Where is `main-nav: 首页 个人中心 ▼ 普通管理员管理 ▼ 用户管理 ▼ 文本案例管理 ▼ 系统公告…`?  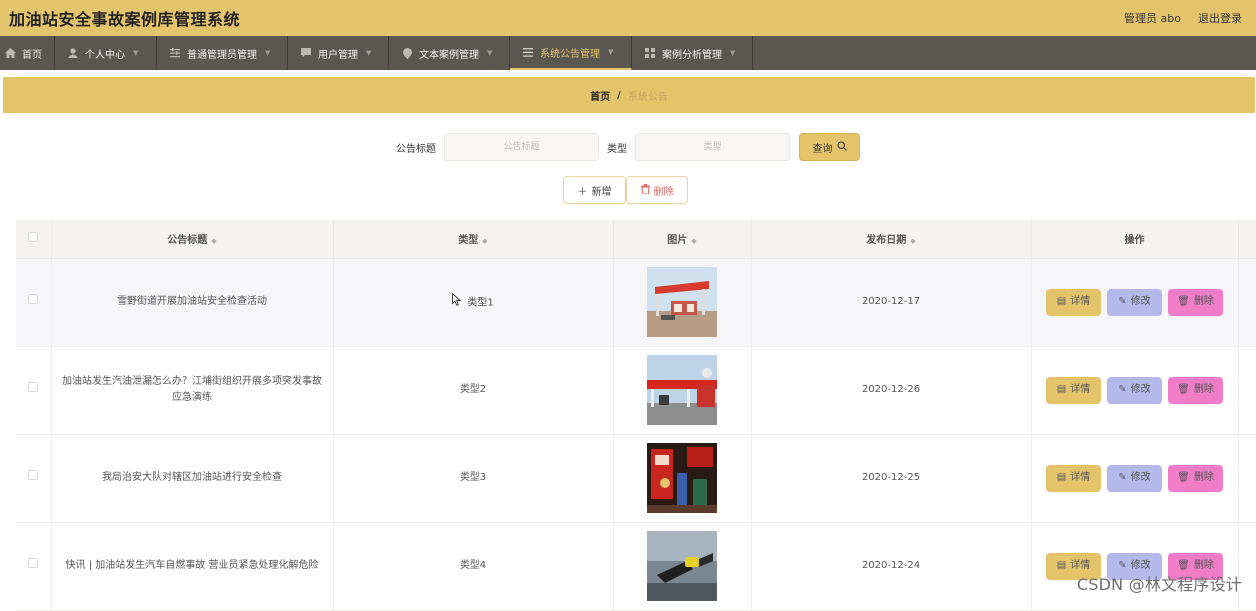
main-nav: 首页 个人中心 ▼ 普通管理员管理 ▼ 用户管理 ▼ 文本案例管理 ▼ 系统公告… is located at coordinates (628, 53).